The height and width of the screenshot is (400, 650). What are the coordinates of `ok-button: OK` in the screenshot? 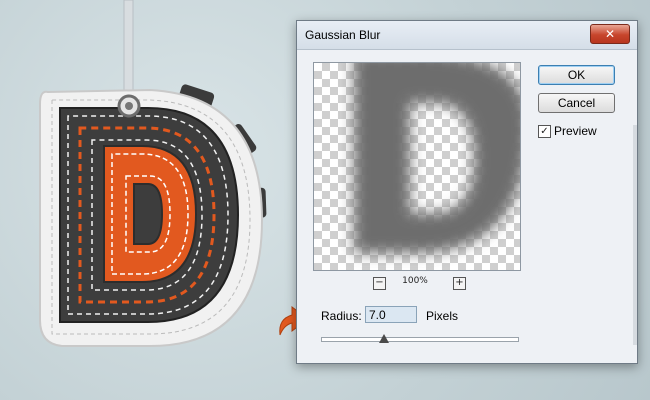 It's located at (576, 75).